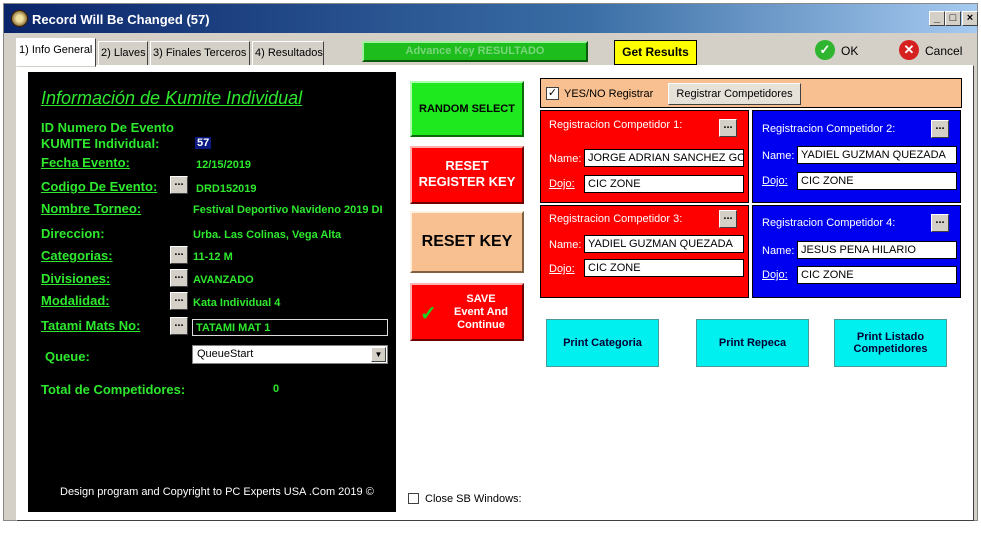 This screenshot has width=981, height=533. What do you see at coordinates (99, 186) in the screenshot?
I see `codigo-label: Codigo De Evento:` at bounding box center [99, 186].